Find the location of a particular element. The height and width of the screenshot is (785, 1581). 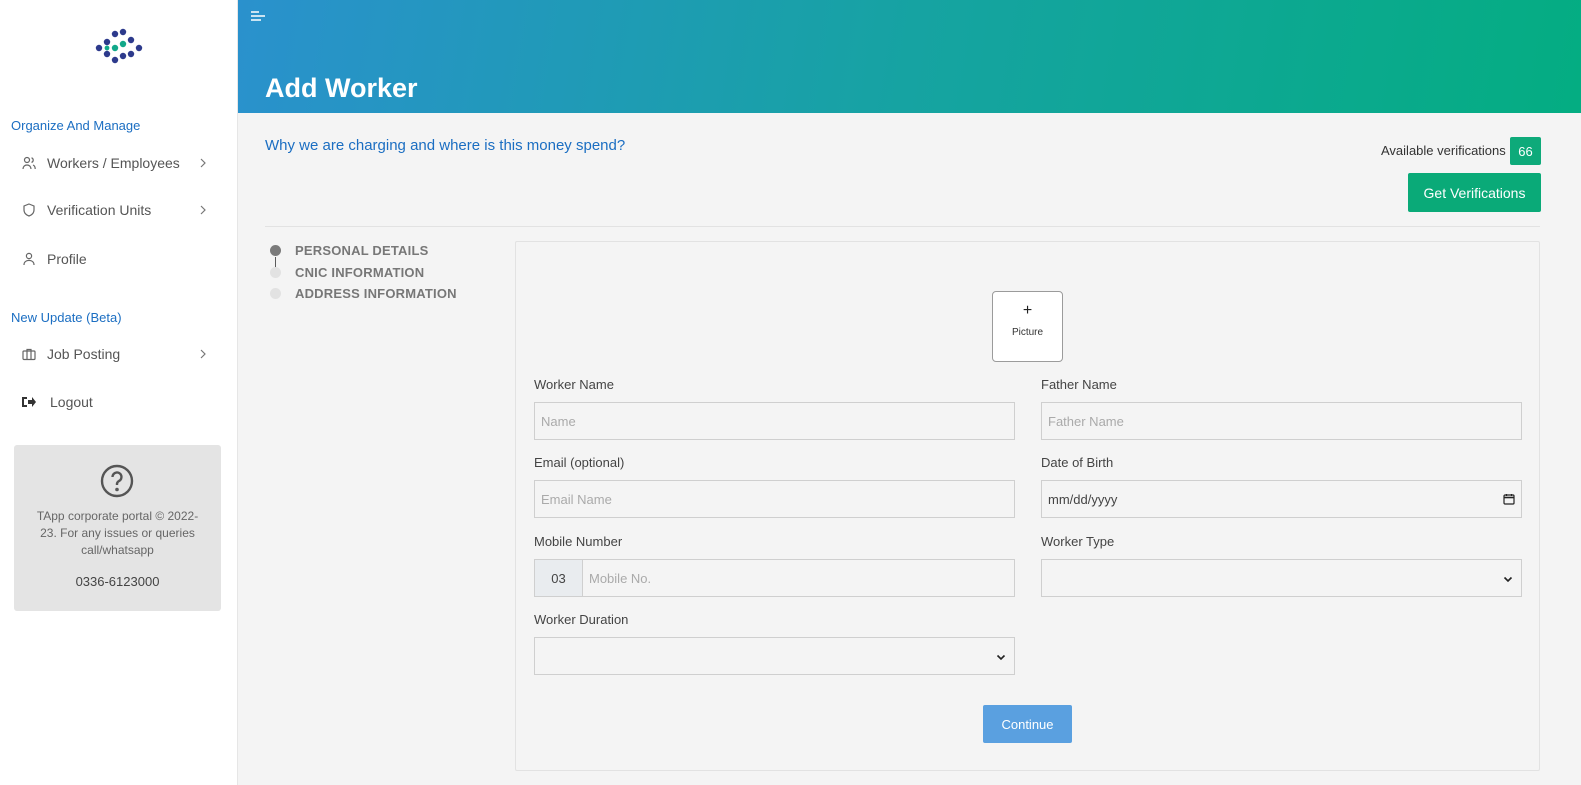

step-label: ADDRESS INFORMATION is located at coordinates (376, 293).